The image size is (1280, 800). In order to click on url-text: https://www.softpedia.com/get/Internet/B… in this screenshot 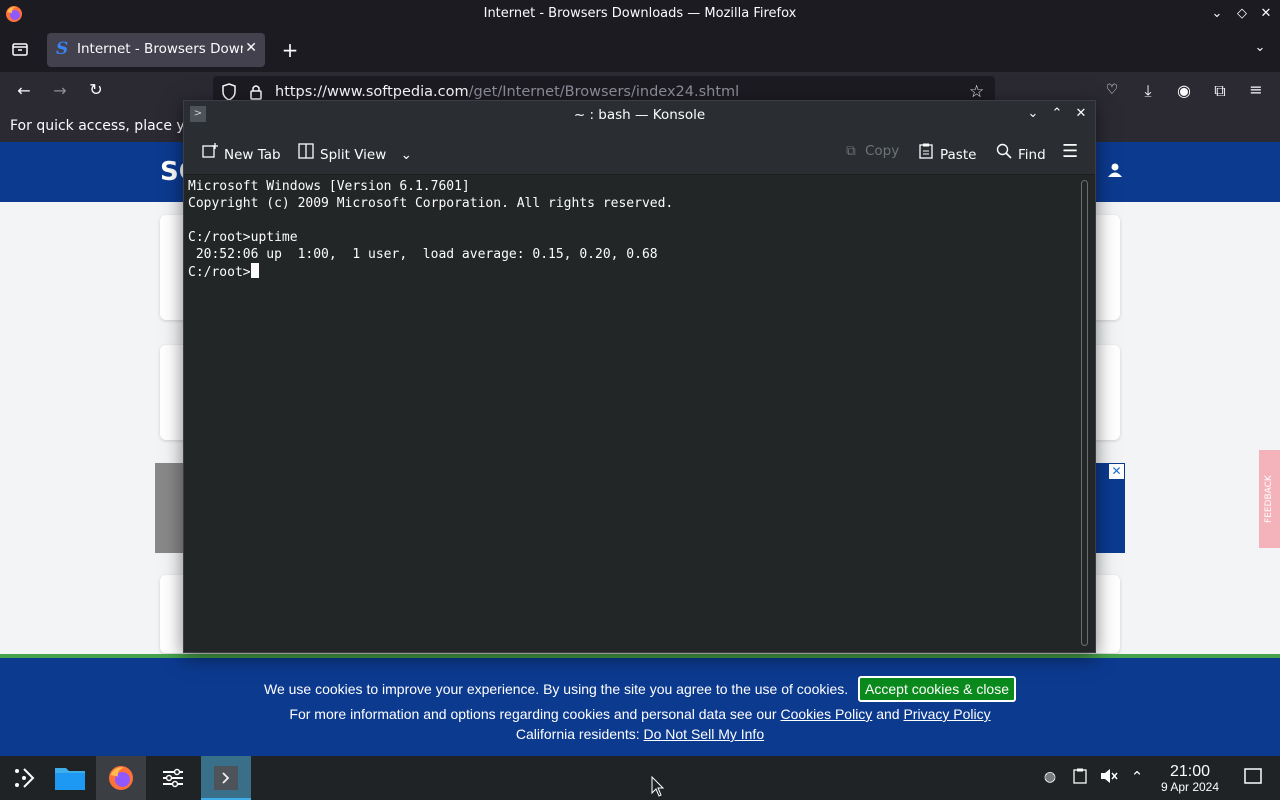, I will do `click(507, 92)`.